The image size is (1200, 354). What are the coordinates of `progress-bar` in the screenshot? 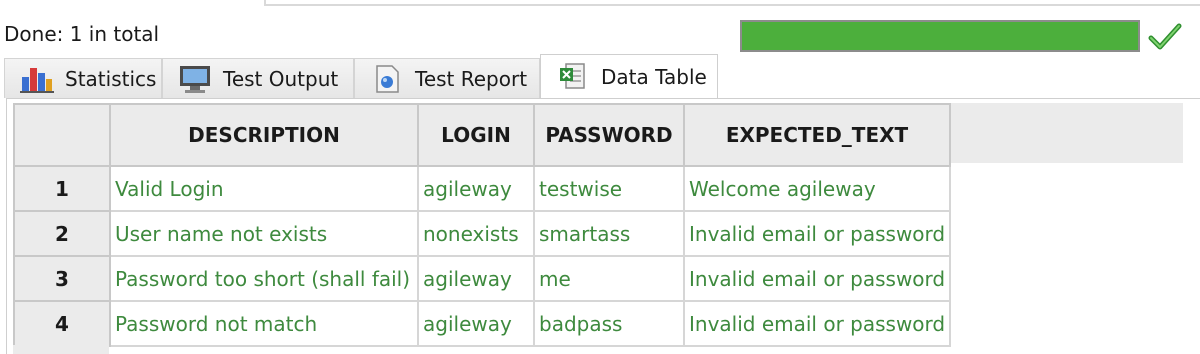 It's located at (940, 36).